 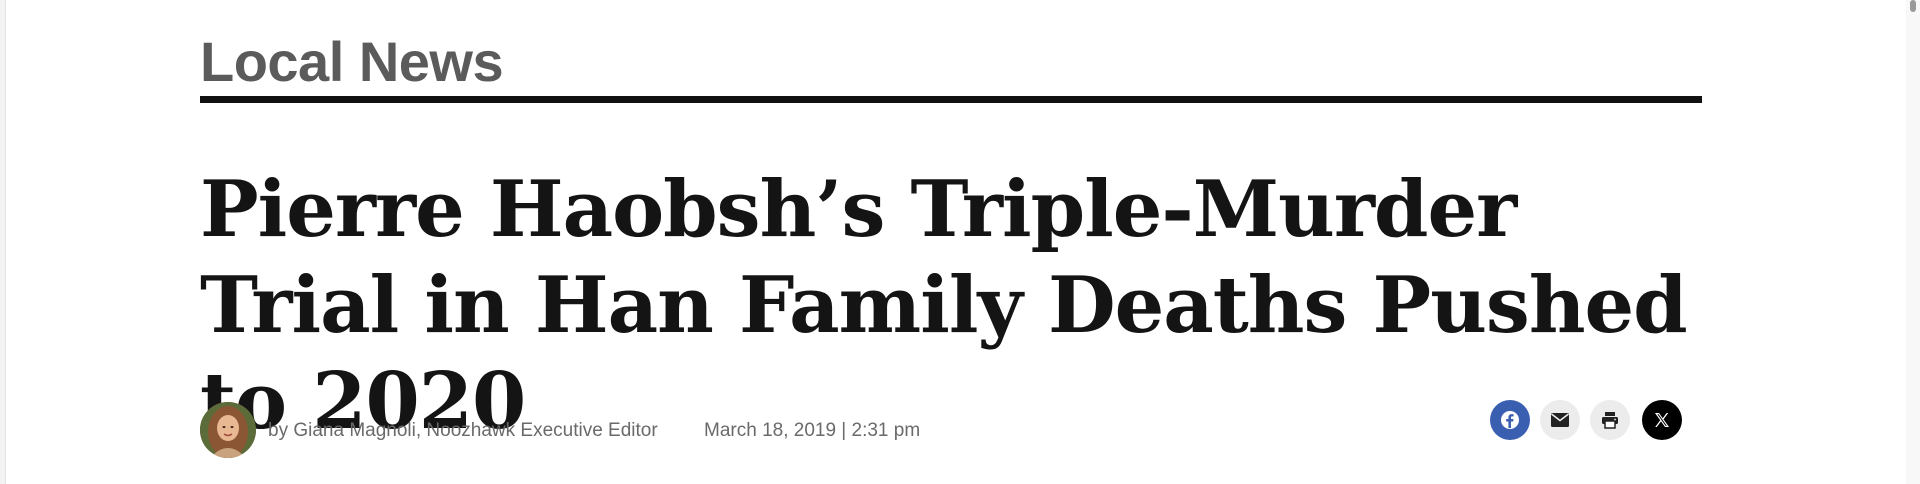 I want to click on share-print-button, so click(x=1610, y=420).